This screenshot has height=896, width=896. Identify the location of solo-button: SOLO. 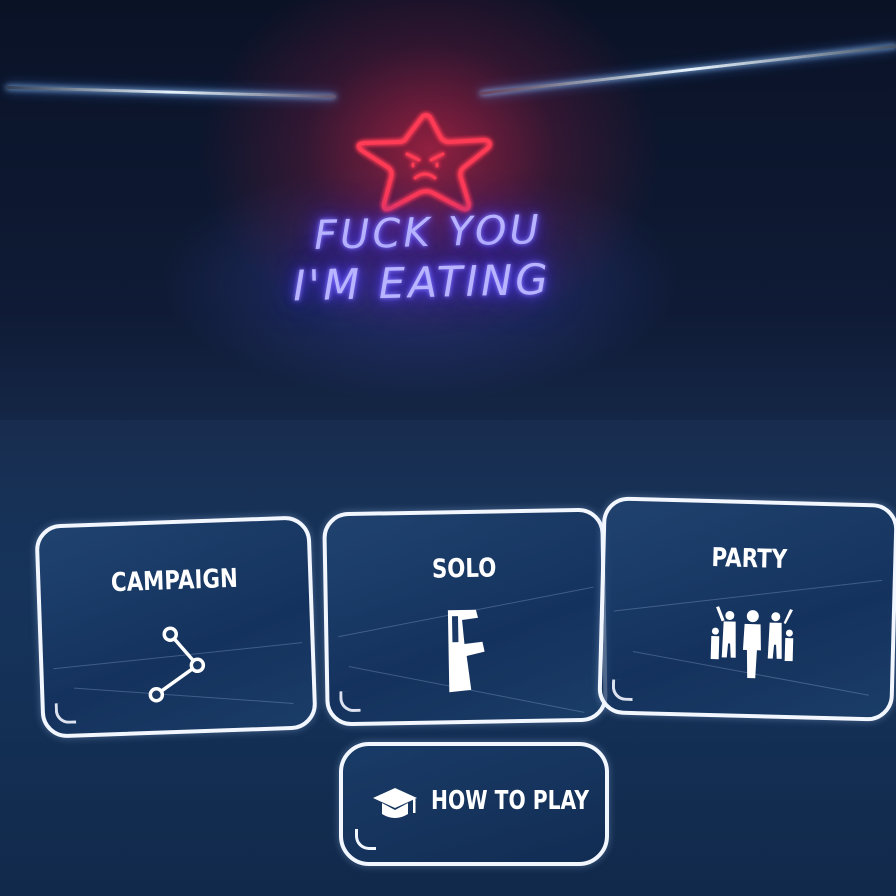
(465, 617).